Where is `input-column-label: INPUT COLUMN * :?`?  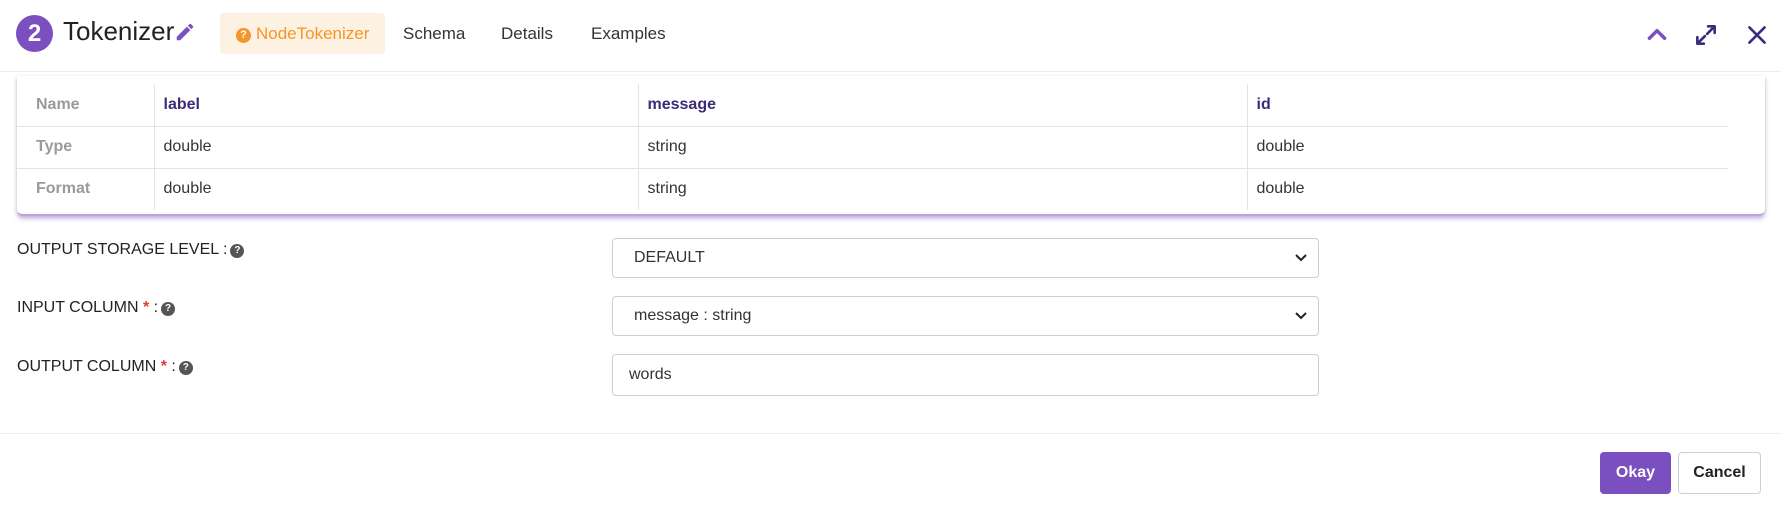 input-column-label: INPUT COLUMN * :? is located at coordinates (96, 308).